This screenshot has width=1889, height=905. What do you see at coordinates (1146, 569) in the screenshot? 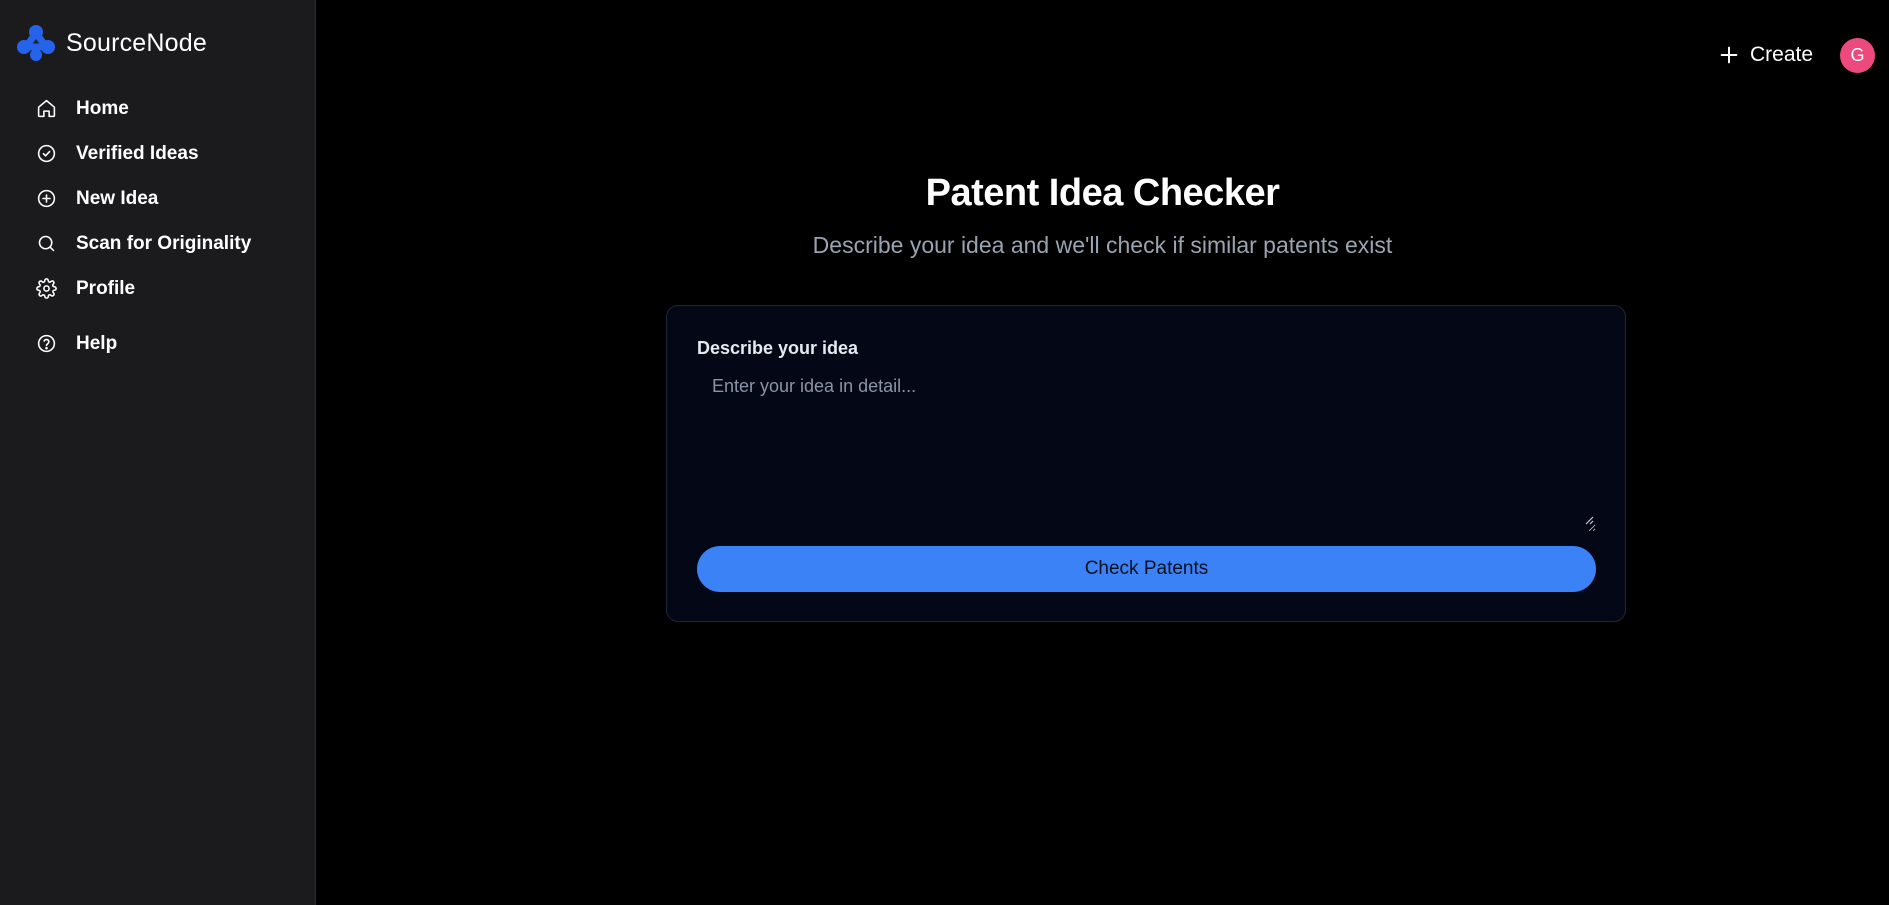
I see `check-patents-button: Check Patents` at bounding box center [1146, 569].